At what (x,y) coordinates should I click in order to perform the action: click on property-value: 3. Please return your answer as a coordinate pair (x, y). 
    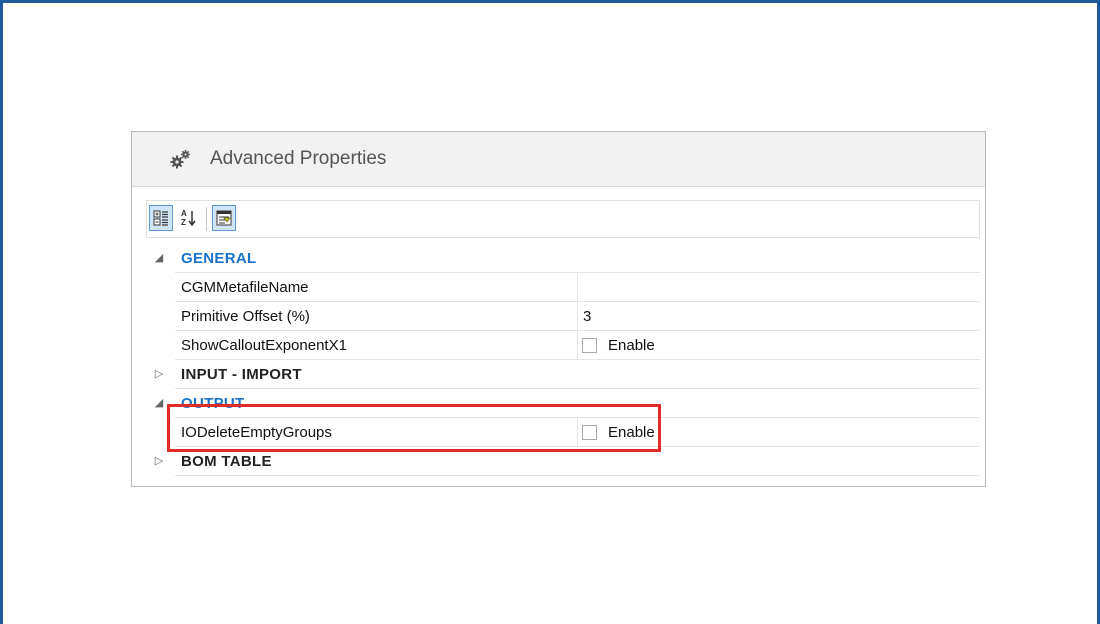
    Looking at the image, I should click on (587, 316).